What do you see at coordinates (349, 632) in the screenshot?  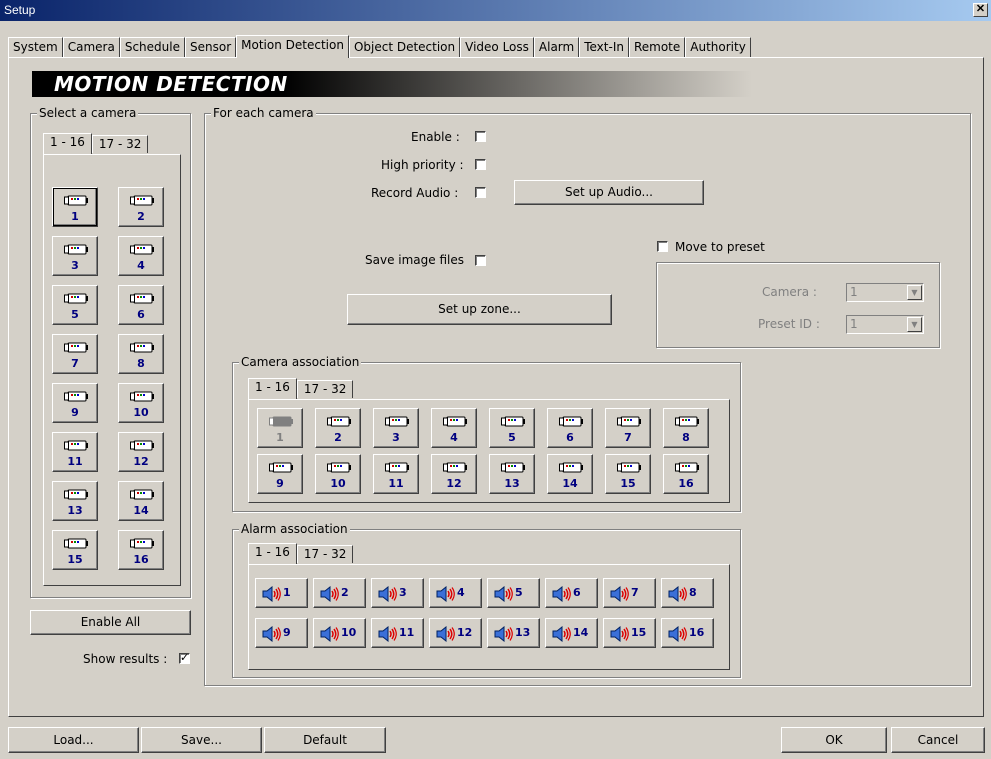 I see `alarm-number: 10` at bounding box center [349, 632].